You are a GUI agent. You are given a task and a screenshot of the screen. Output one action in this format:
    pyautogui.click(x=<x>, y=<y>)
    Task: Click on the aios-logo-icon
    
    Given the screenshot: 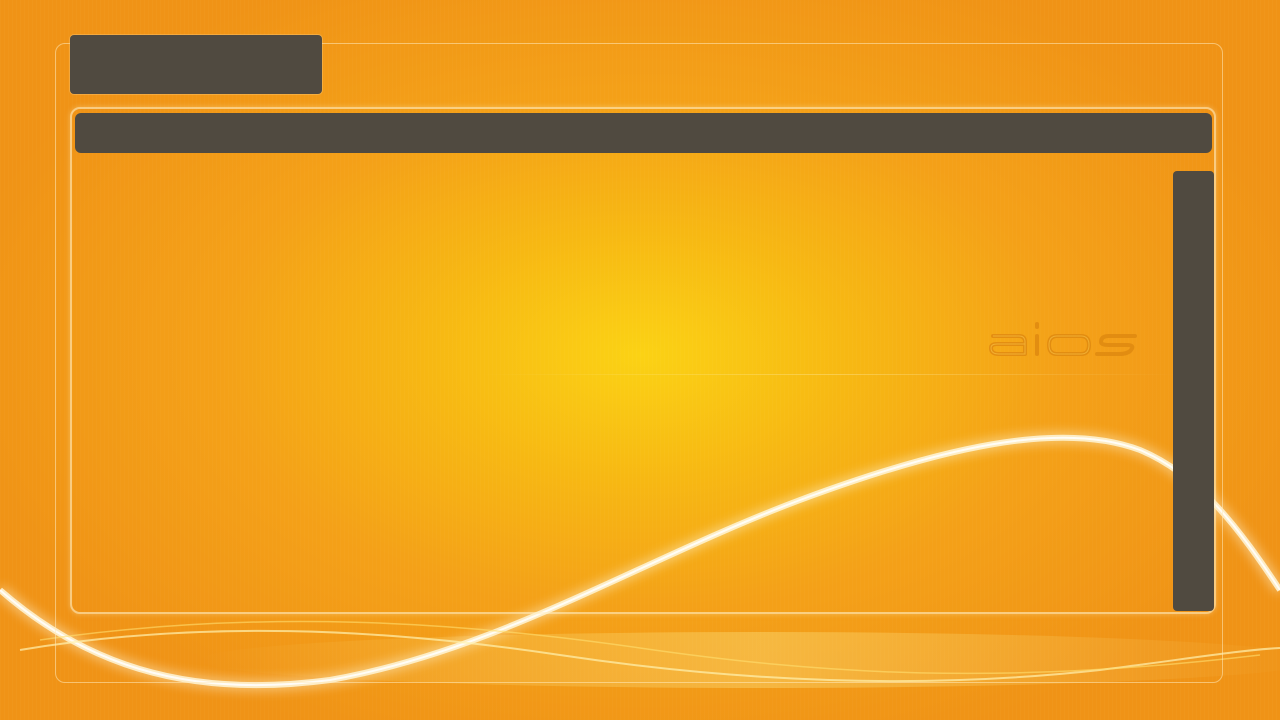 What is the action you would take?
    pyautogui.click(x=1063, y=339)
    